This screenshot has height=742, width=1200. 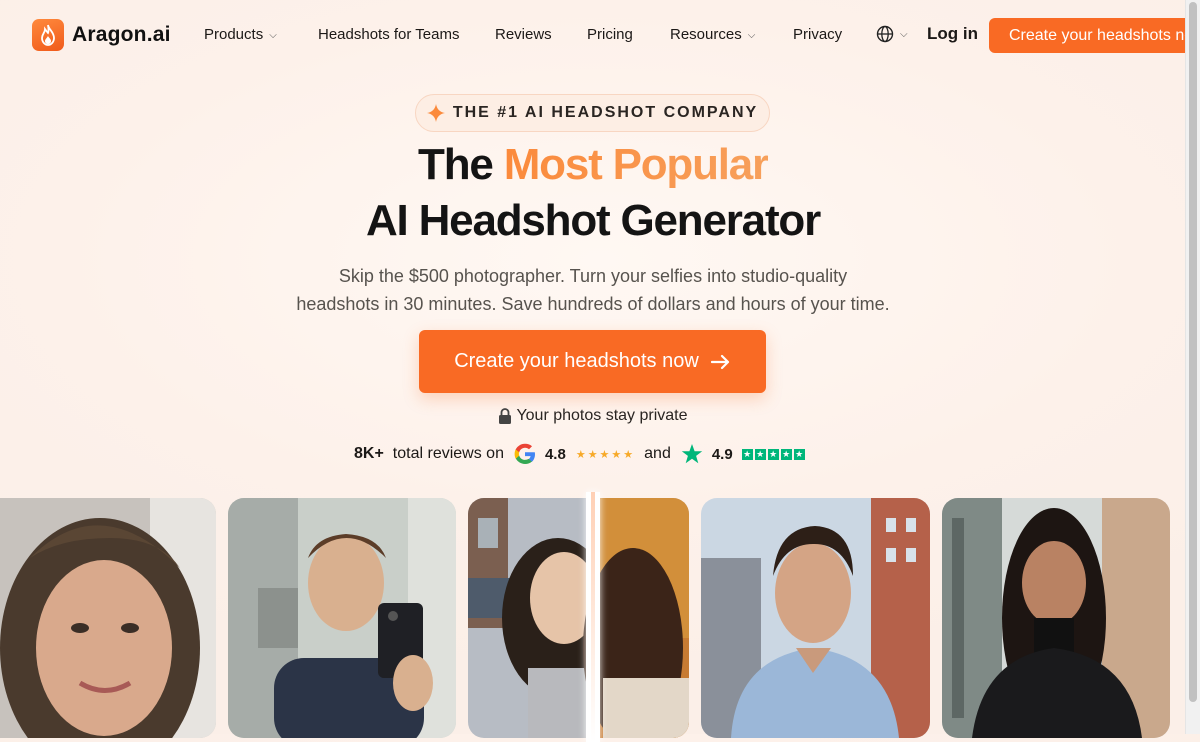 What do you see at coordinates (719, 361) in the screenshot?
I see `arrow-right-icon` at bounding box center [719, 361].